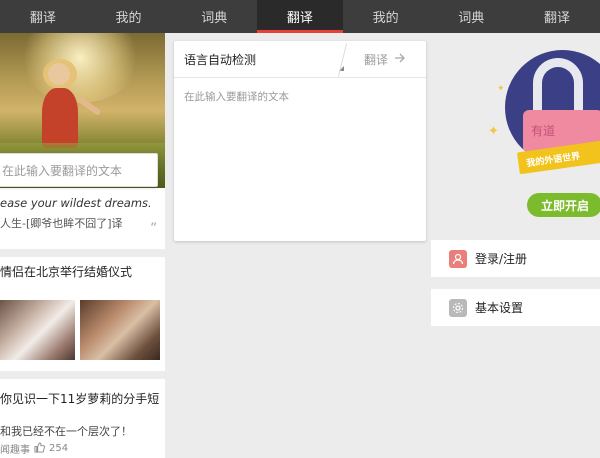  I want to click on top-tab-bar: 翻译 我的 词典 翻译 我的 词典 翻译, so click(300, 16).